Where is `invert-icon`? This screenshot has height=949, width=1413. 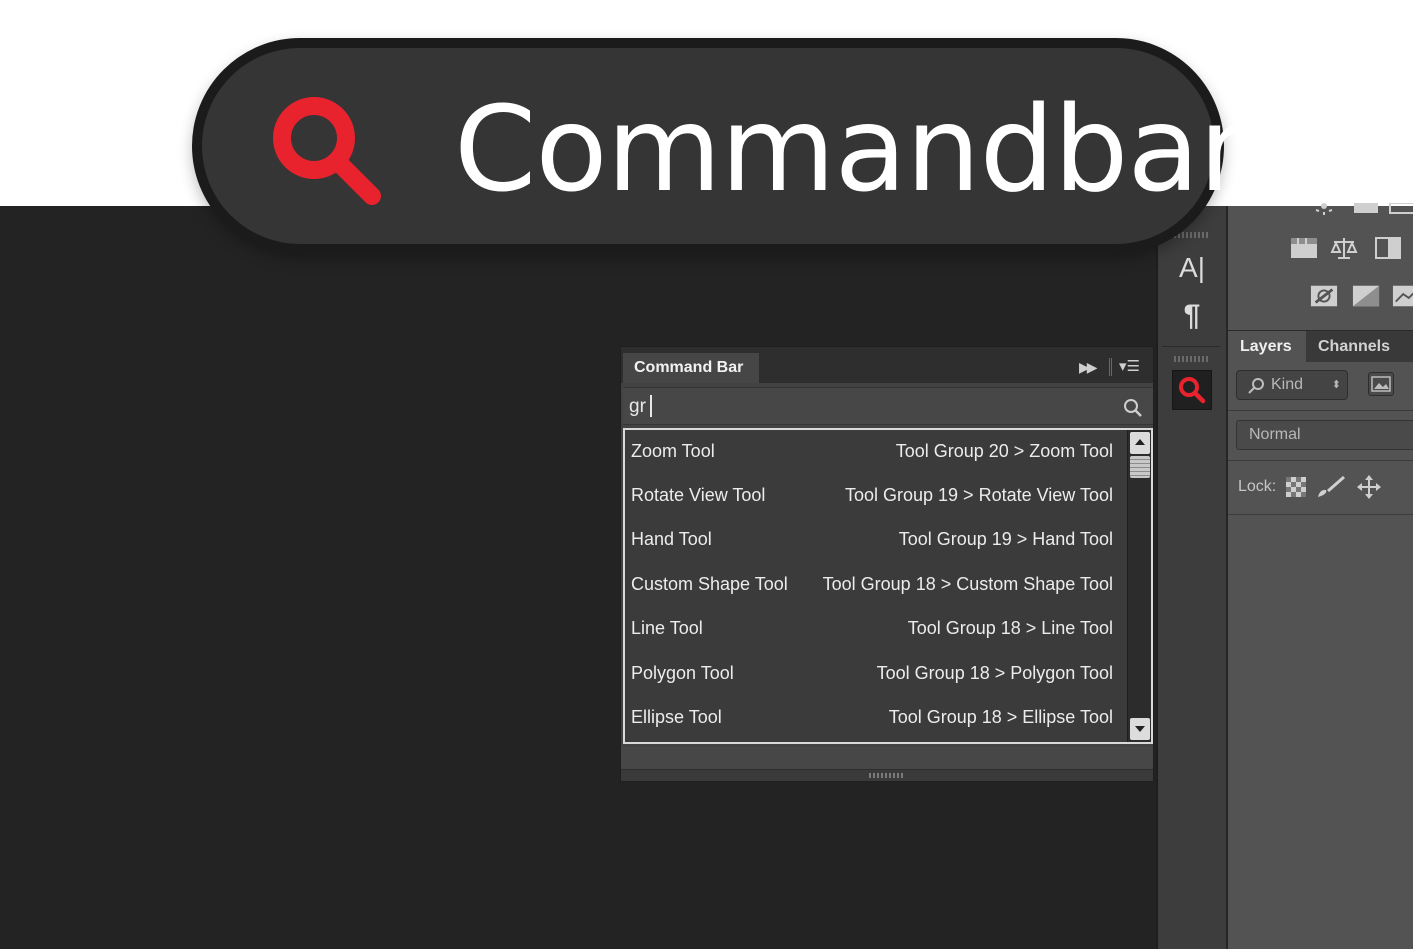 invert-icon is located at coordinates (1324, 296).